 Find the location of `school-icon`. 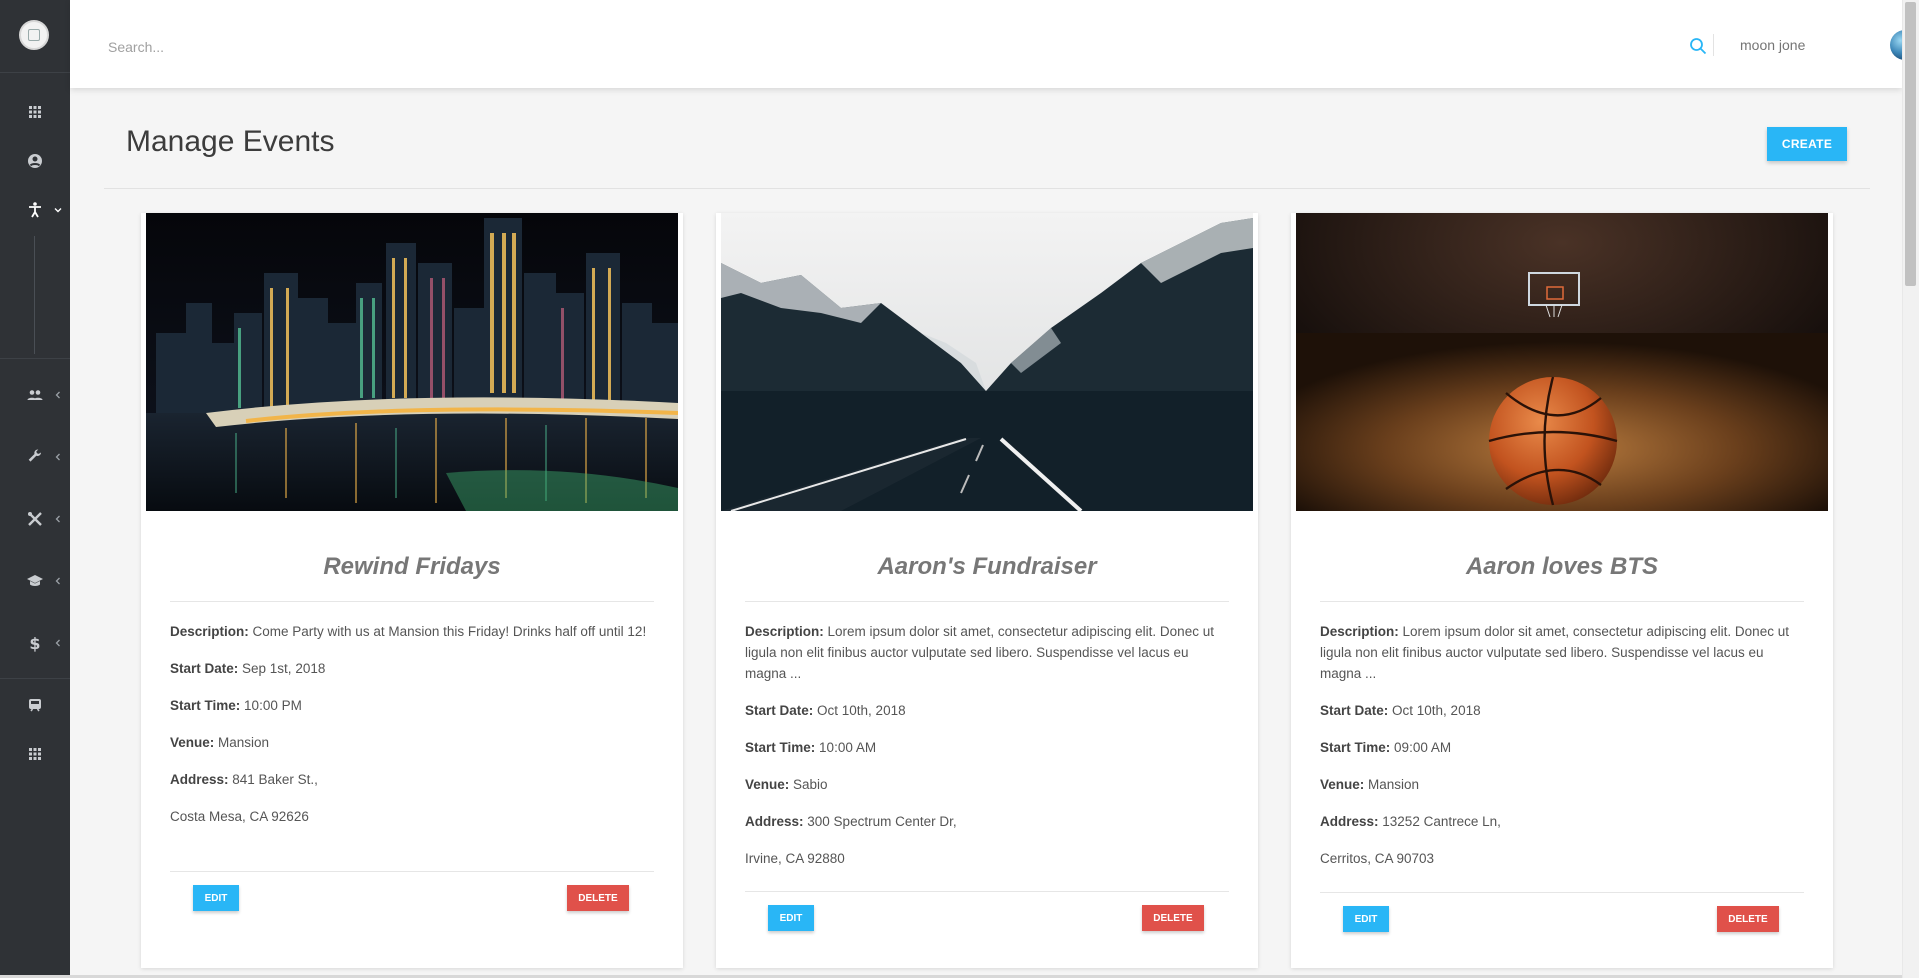

school-icon is located at coordinates (35, 580).